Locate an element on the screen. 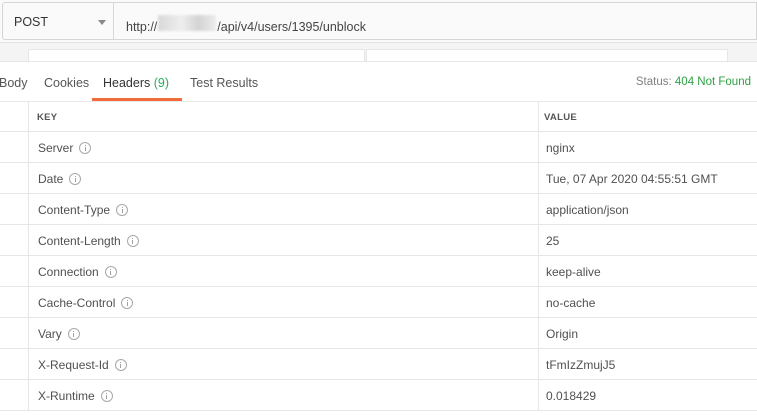 The image size is (757, 415). url-prefix: http:// is located at coordinates (142, 27).